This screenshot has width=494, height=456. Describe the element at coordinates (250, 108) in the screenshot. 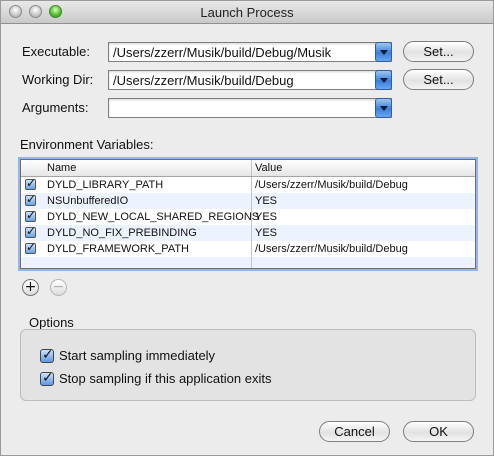

I see `arguments-combo` at that location.